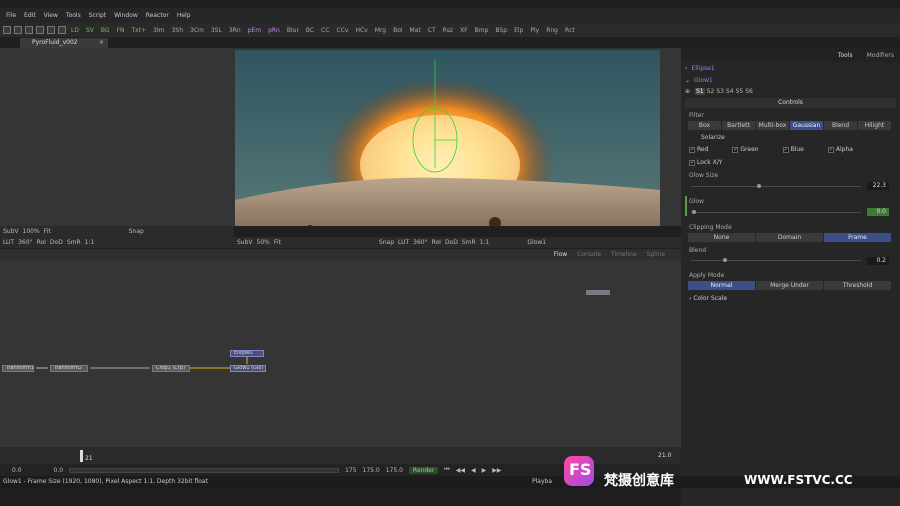  Describe the element at coordinates (789, 285) in the screenshot. I see `option-merge-under: Merge Under` at that location.